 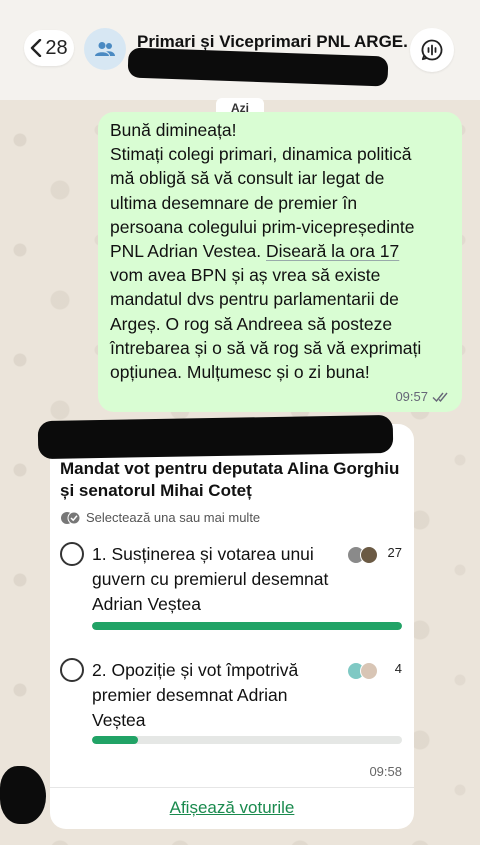 I want to click on message-meta: 09:57, so click(x=422, y=396).